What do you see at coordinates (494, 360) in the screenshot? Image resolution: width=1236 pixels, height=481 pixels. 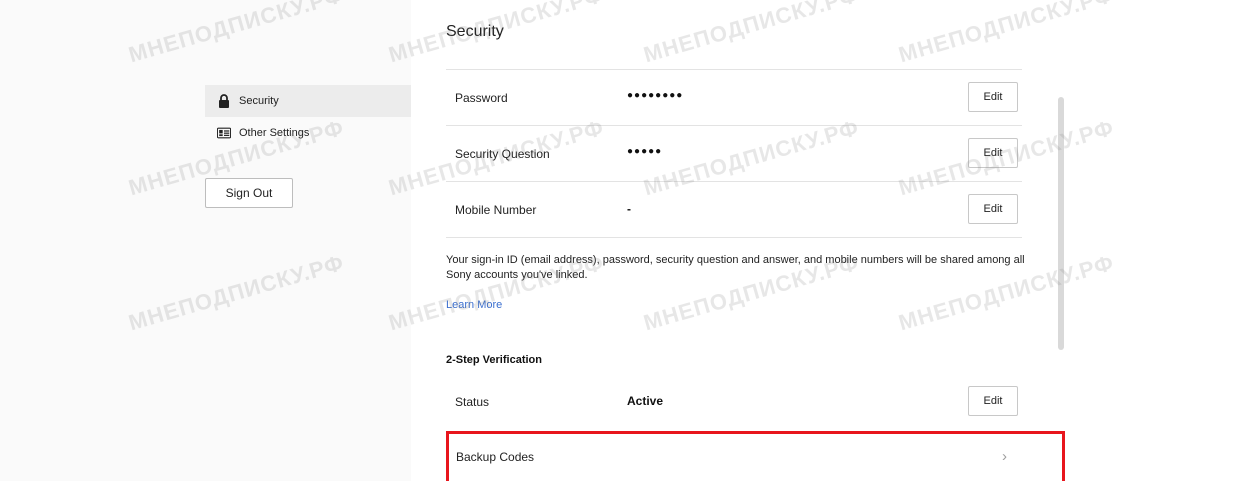 I see `two-step-heading: 2-Step Verification` at bounding box center [494, 360].